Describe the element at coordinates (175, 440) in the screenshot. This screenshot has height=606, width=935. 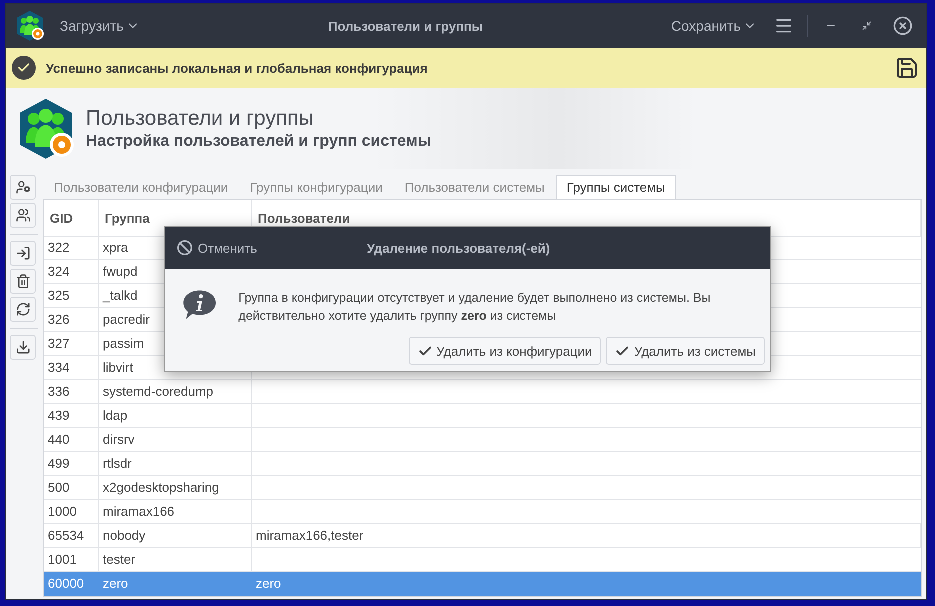
I see `table-cell: dirsrv` at that location.